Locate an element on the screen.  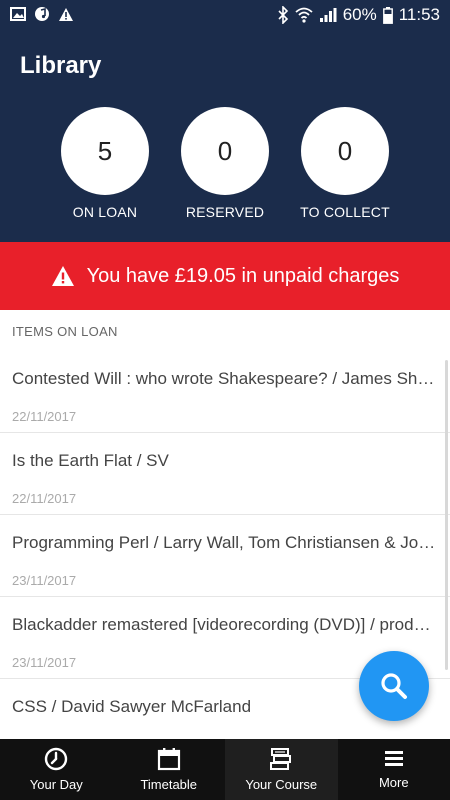
stat-reserved: 0 RESERVED is located at coordinates (225, 163).